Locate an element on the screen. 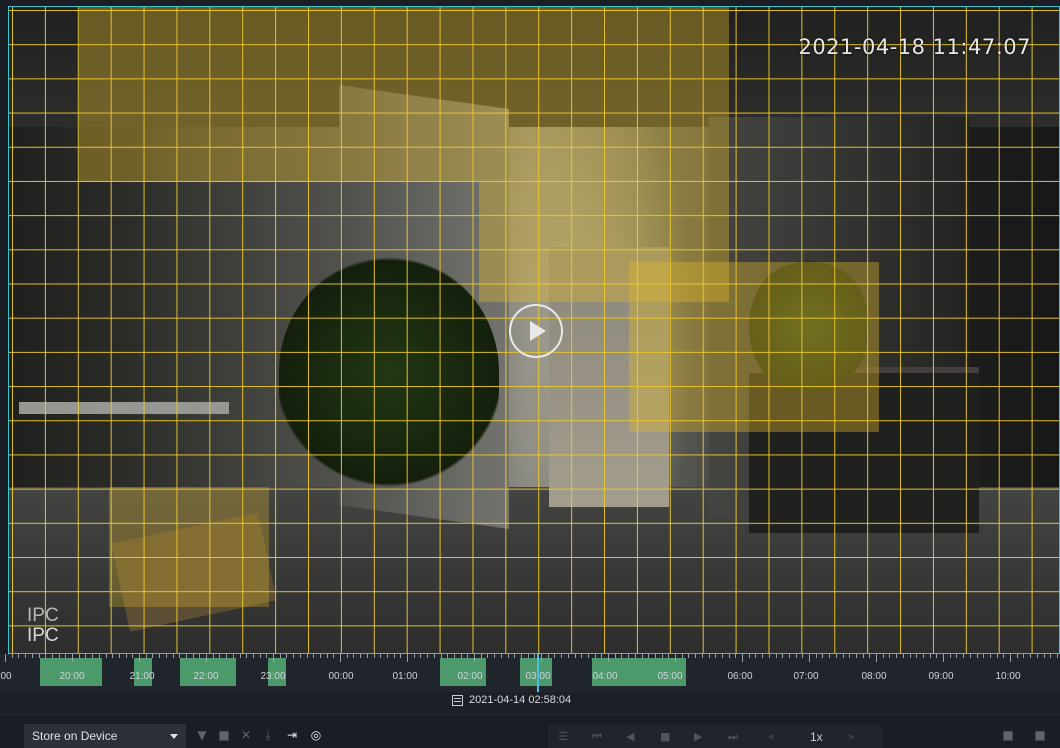 The image size is (1060, 748). timeline-label: 21:00 is located at coordinates (142, 676).